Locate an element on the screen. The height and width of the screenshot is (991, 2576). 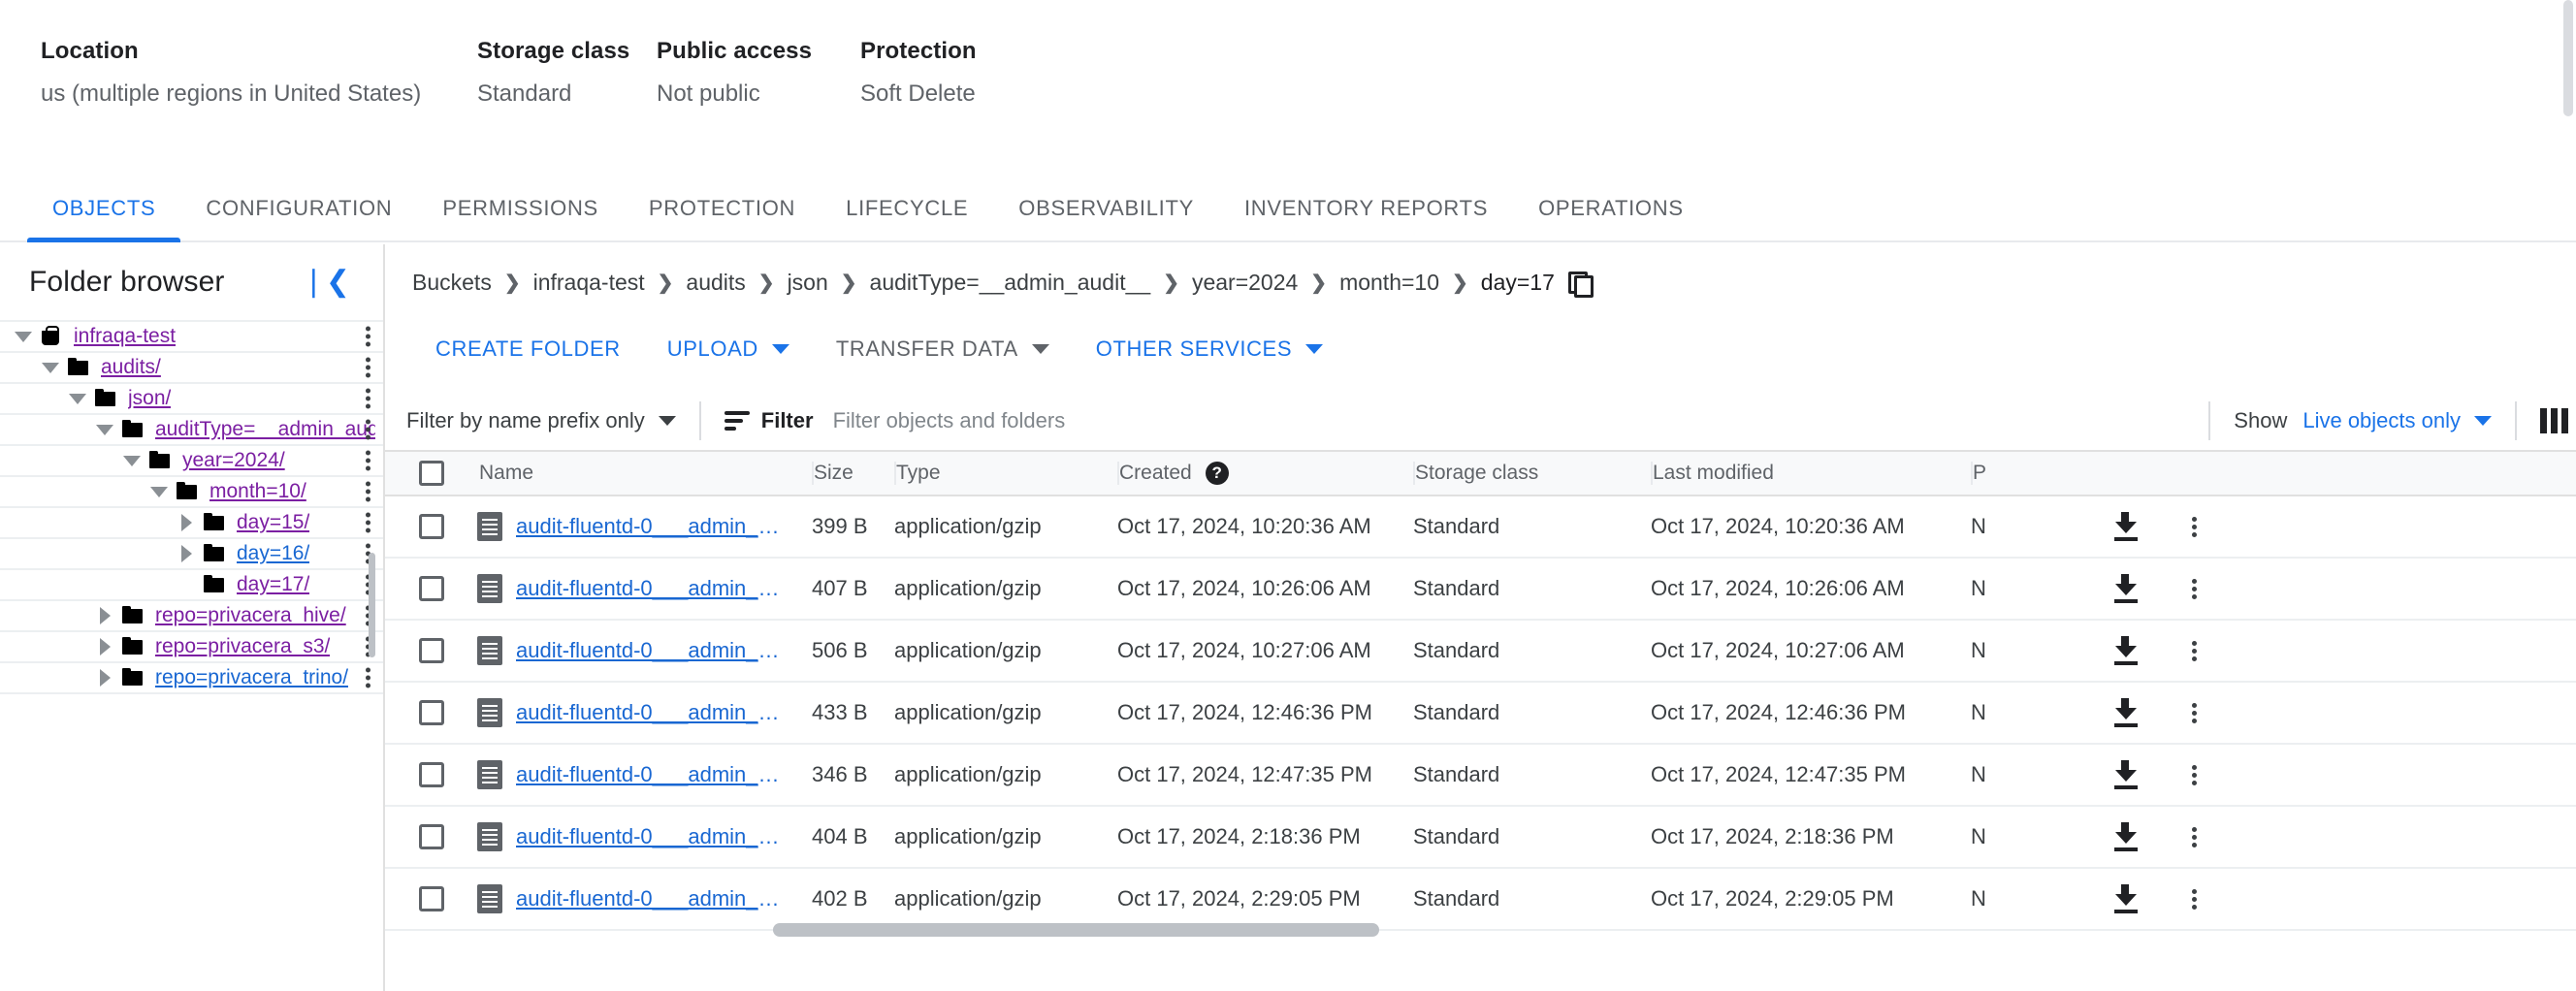
tab-operations: OPERATIONS is located at coordinates (1611, 210).